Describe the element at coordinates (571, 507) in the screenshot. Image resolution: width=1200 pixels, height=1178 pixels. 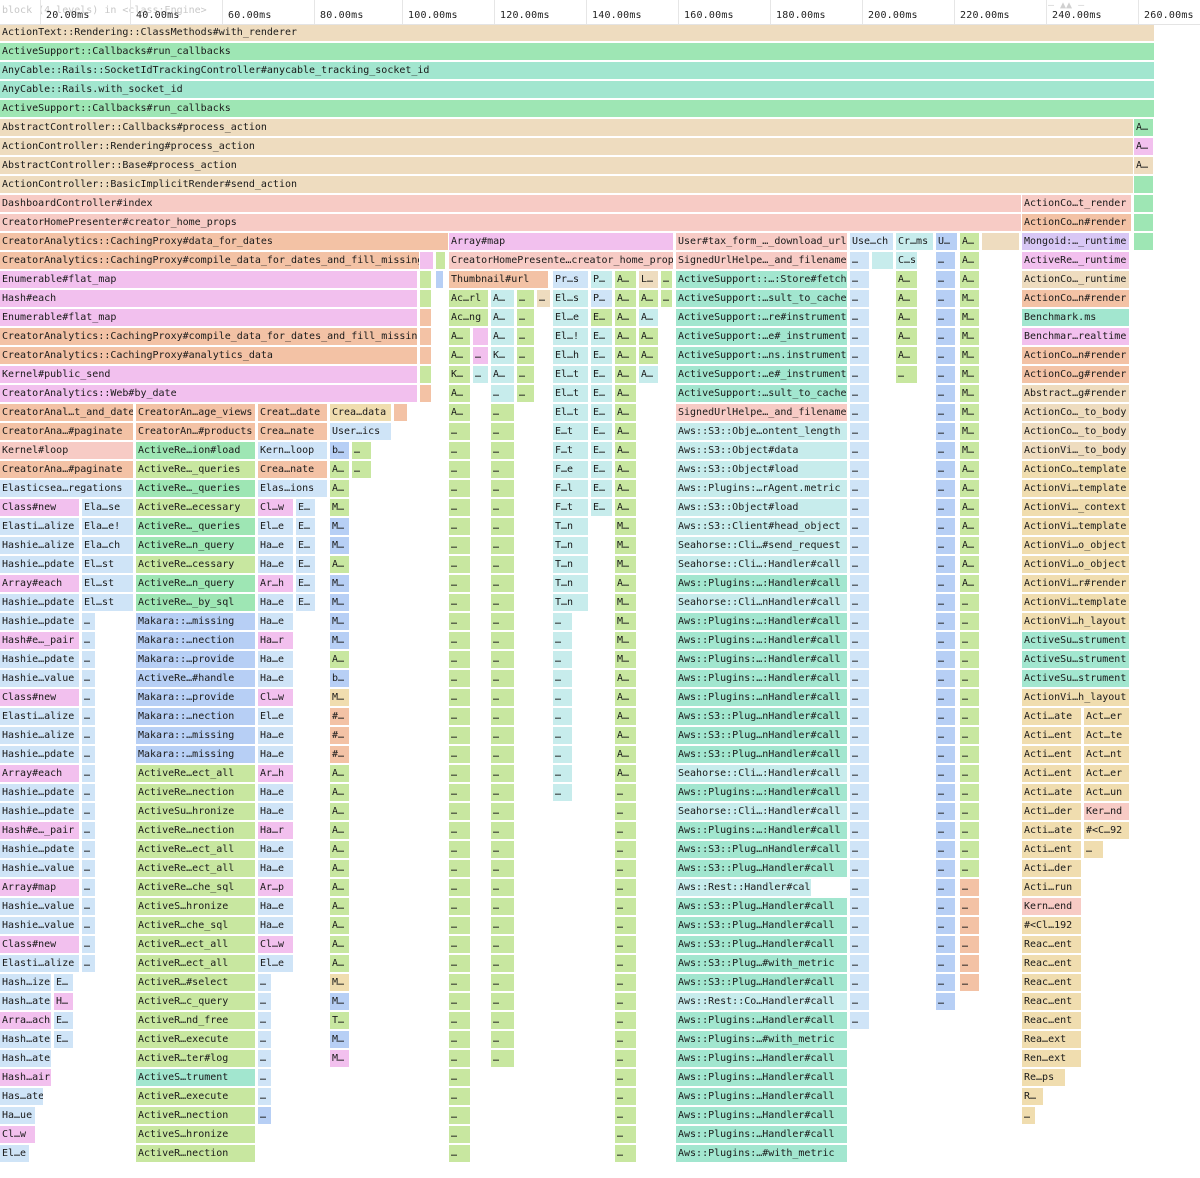
I see `flame-frame: F…t` at that location.